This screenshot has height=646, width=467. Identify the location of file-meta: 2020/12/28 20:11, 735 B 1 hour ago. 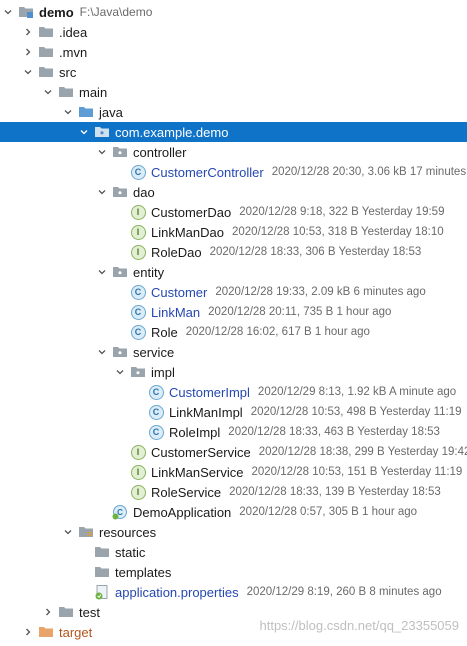
(300, 312).